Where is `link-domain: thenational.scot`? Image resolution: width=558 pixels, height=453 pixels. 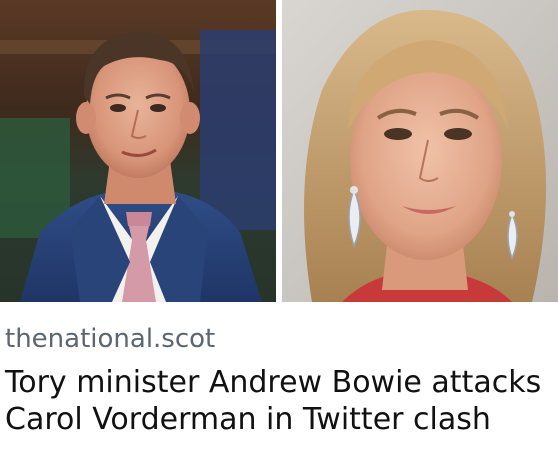
link-domain: thenational.scot is located at coordinates (110, 339).